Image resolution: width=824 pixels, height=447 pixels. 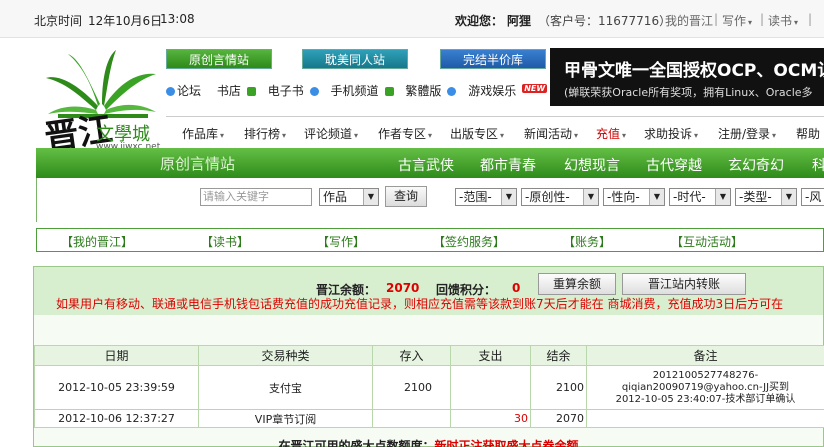 What do you see at coordinates (490, 355) in the screenshot?
I see `col-expense: 支出` at bounding box center [490, 355].